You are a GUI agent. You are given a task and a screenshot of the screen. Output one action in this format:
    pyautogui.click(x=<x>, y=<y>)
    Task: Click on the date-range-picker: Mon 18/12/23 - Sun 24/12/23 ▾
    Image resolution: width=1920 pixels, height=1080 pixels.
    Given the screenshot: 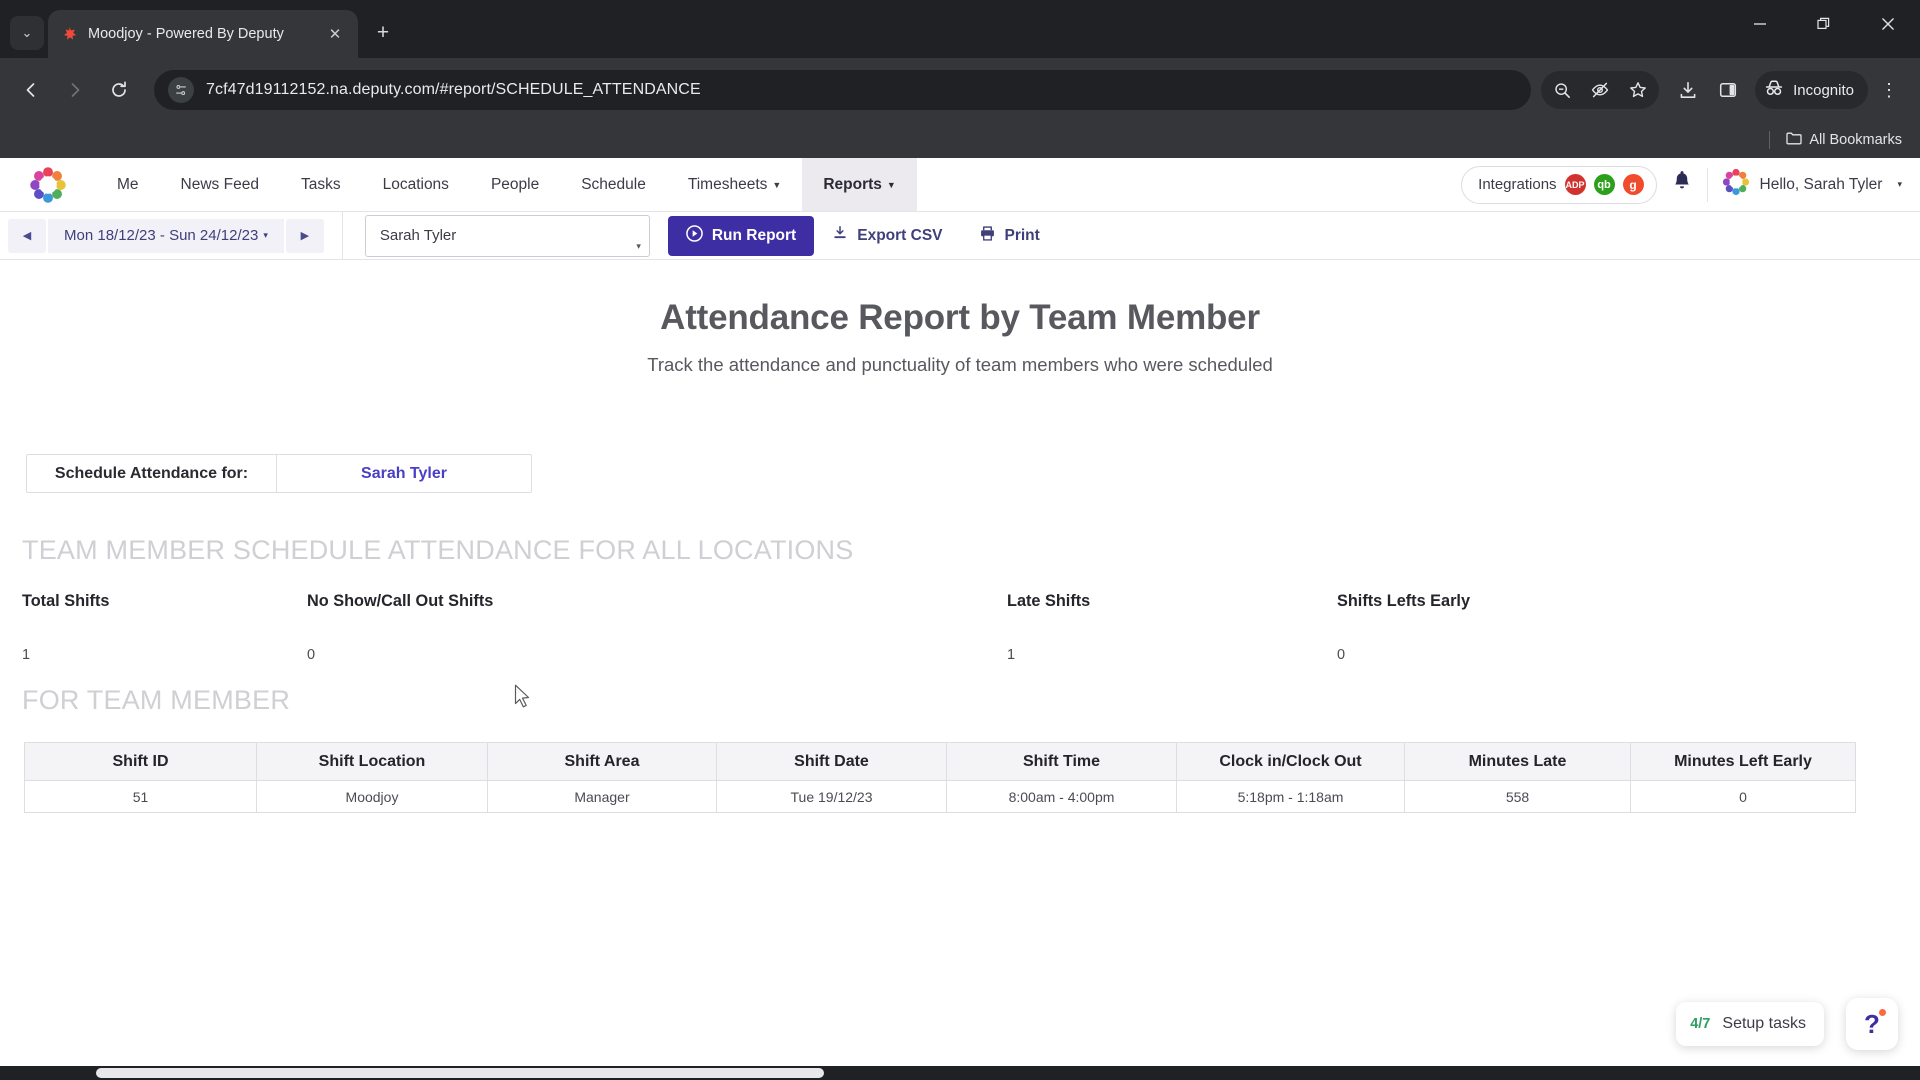 What is the action you would take?
    pyautogui.click(x=166, y=235)
    